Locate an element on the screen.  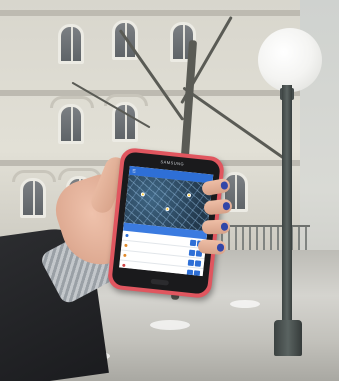
phone-screen: ☰ is located at coordinates (166, 221).